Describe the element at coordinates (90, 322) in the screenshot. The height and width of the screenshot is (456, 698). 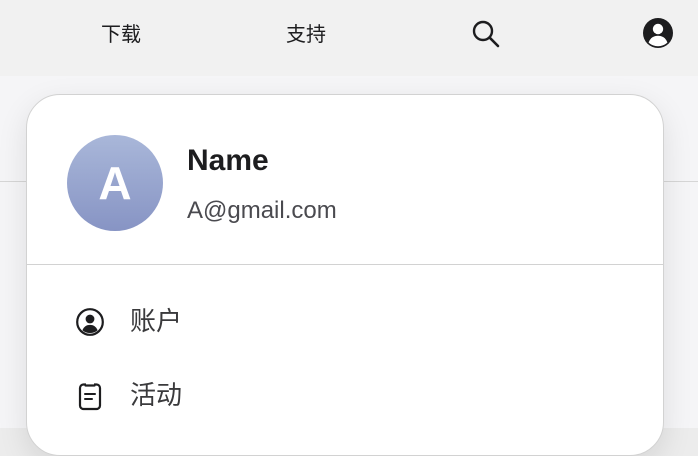
I see `person-circle-icon` at that location.